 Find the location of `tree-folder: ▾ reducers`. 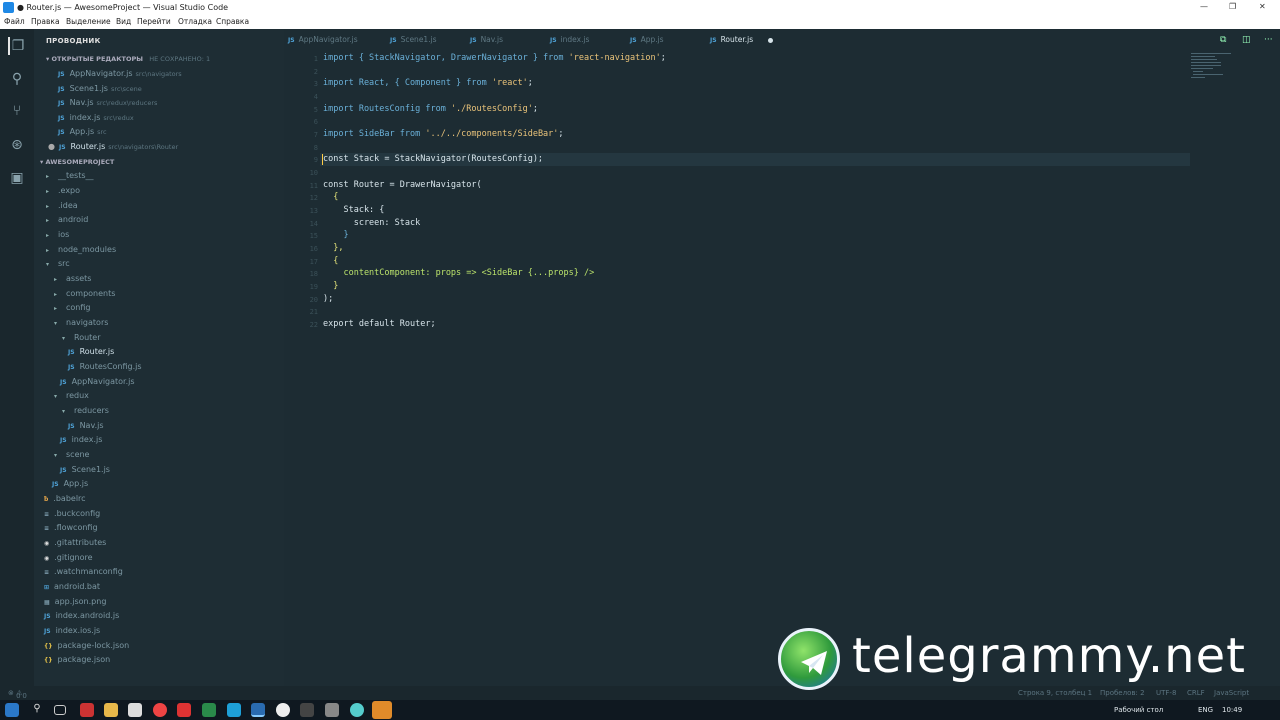

tree-folder: ▾ reducers is located at coordinates (85, 411).